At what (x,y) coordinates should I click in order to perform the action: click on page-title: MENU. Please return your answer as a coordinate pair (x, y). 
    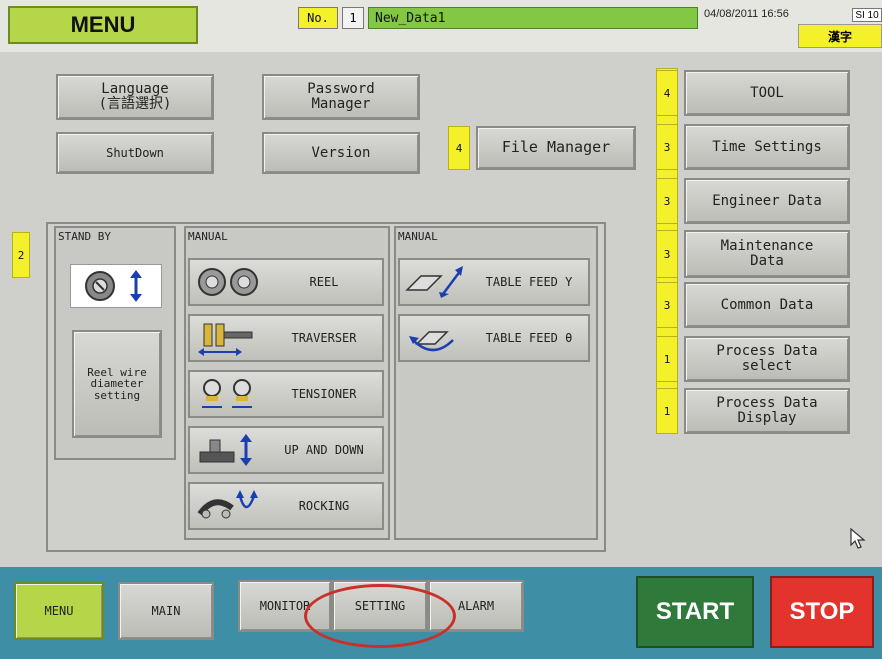
    Looking at the image, I should click on (103, 25).